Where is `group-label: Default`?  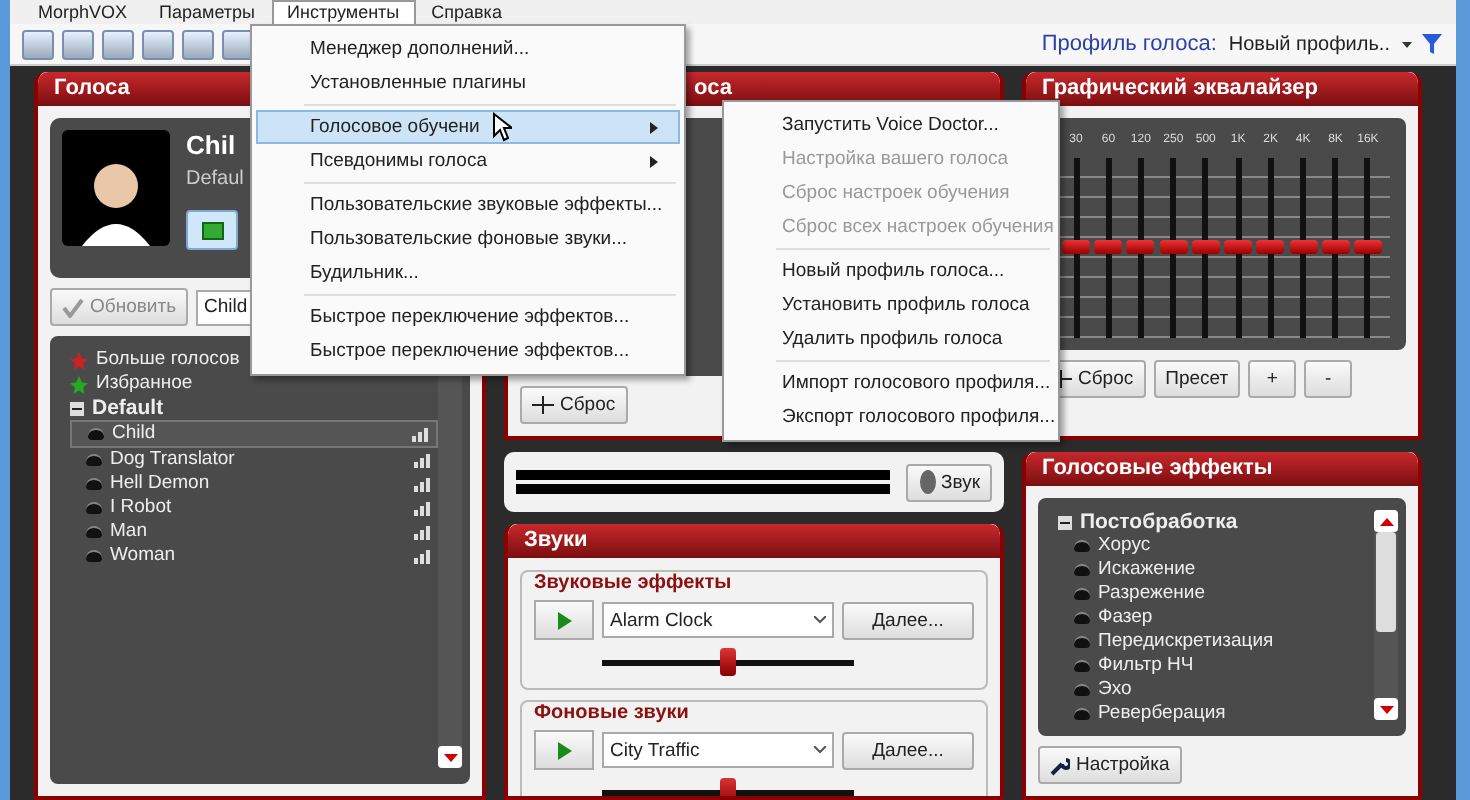
group-label: Default is located at coordinates (128, 408).